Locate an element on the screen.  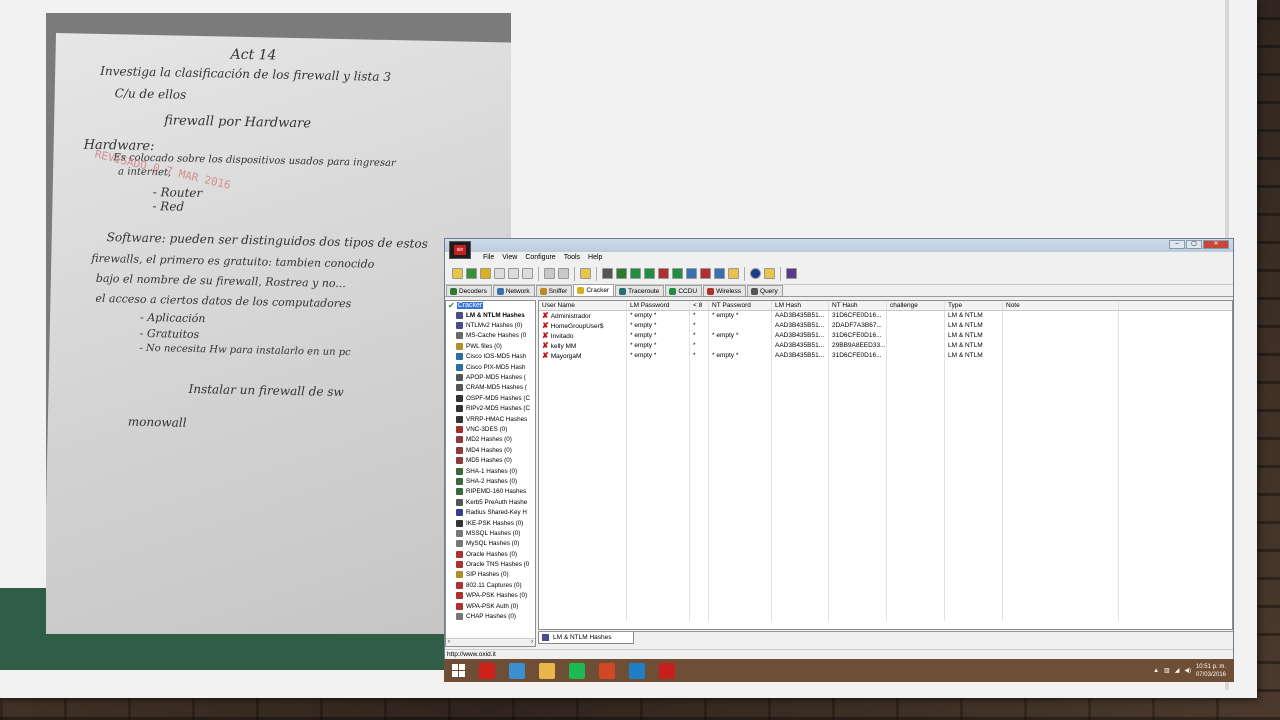
decode-icon is located at coordinates (513, 273).